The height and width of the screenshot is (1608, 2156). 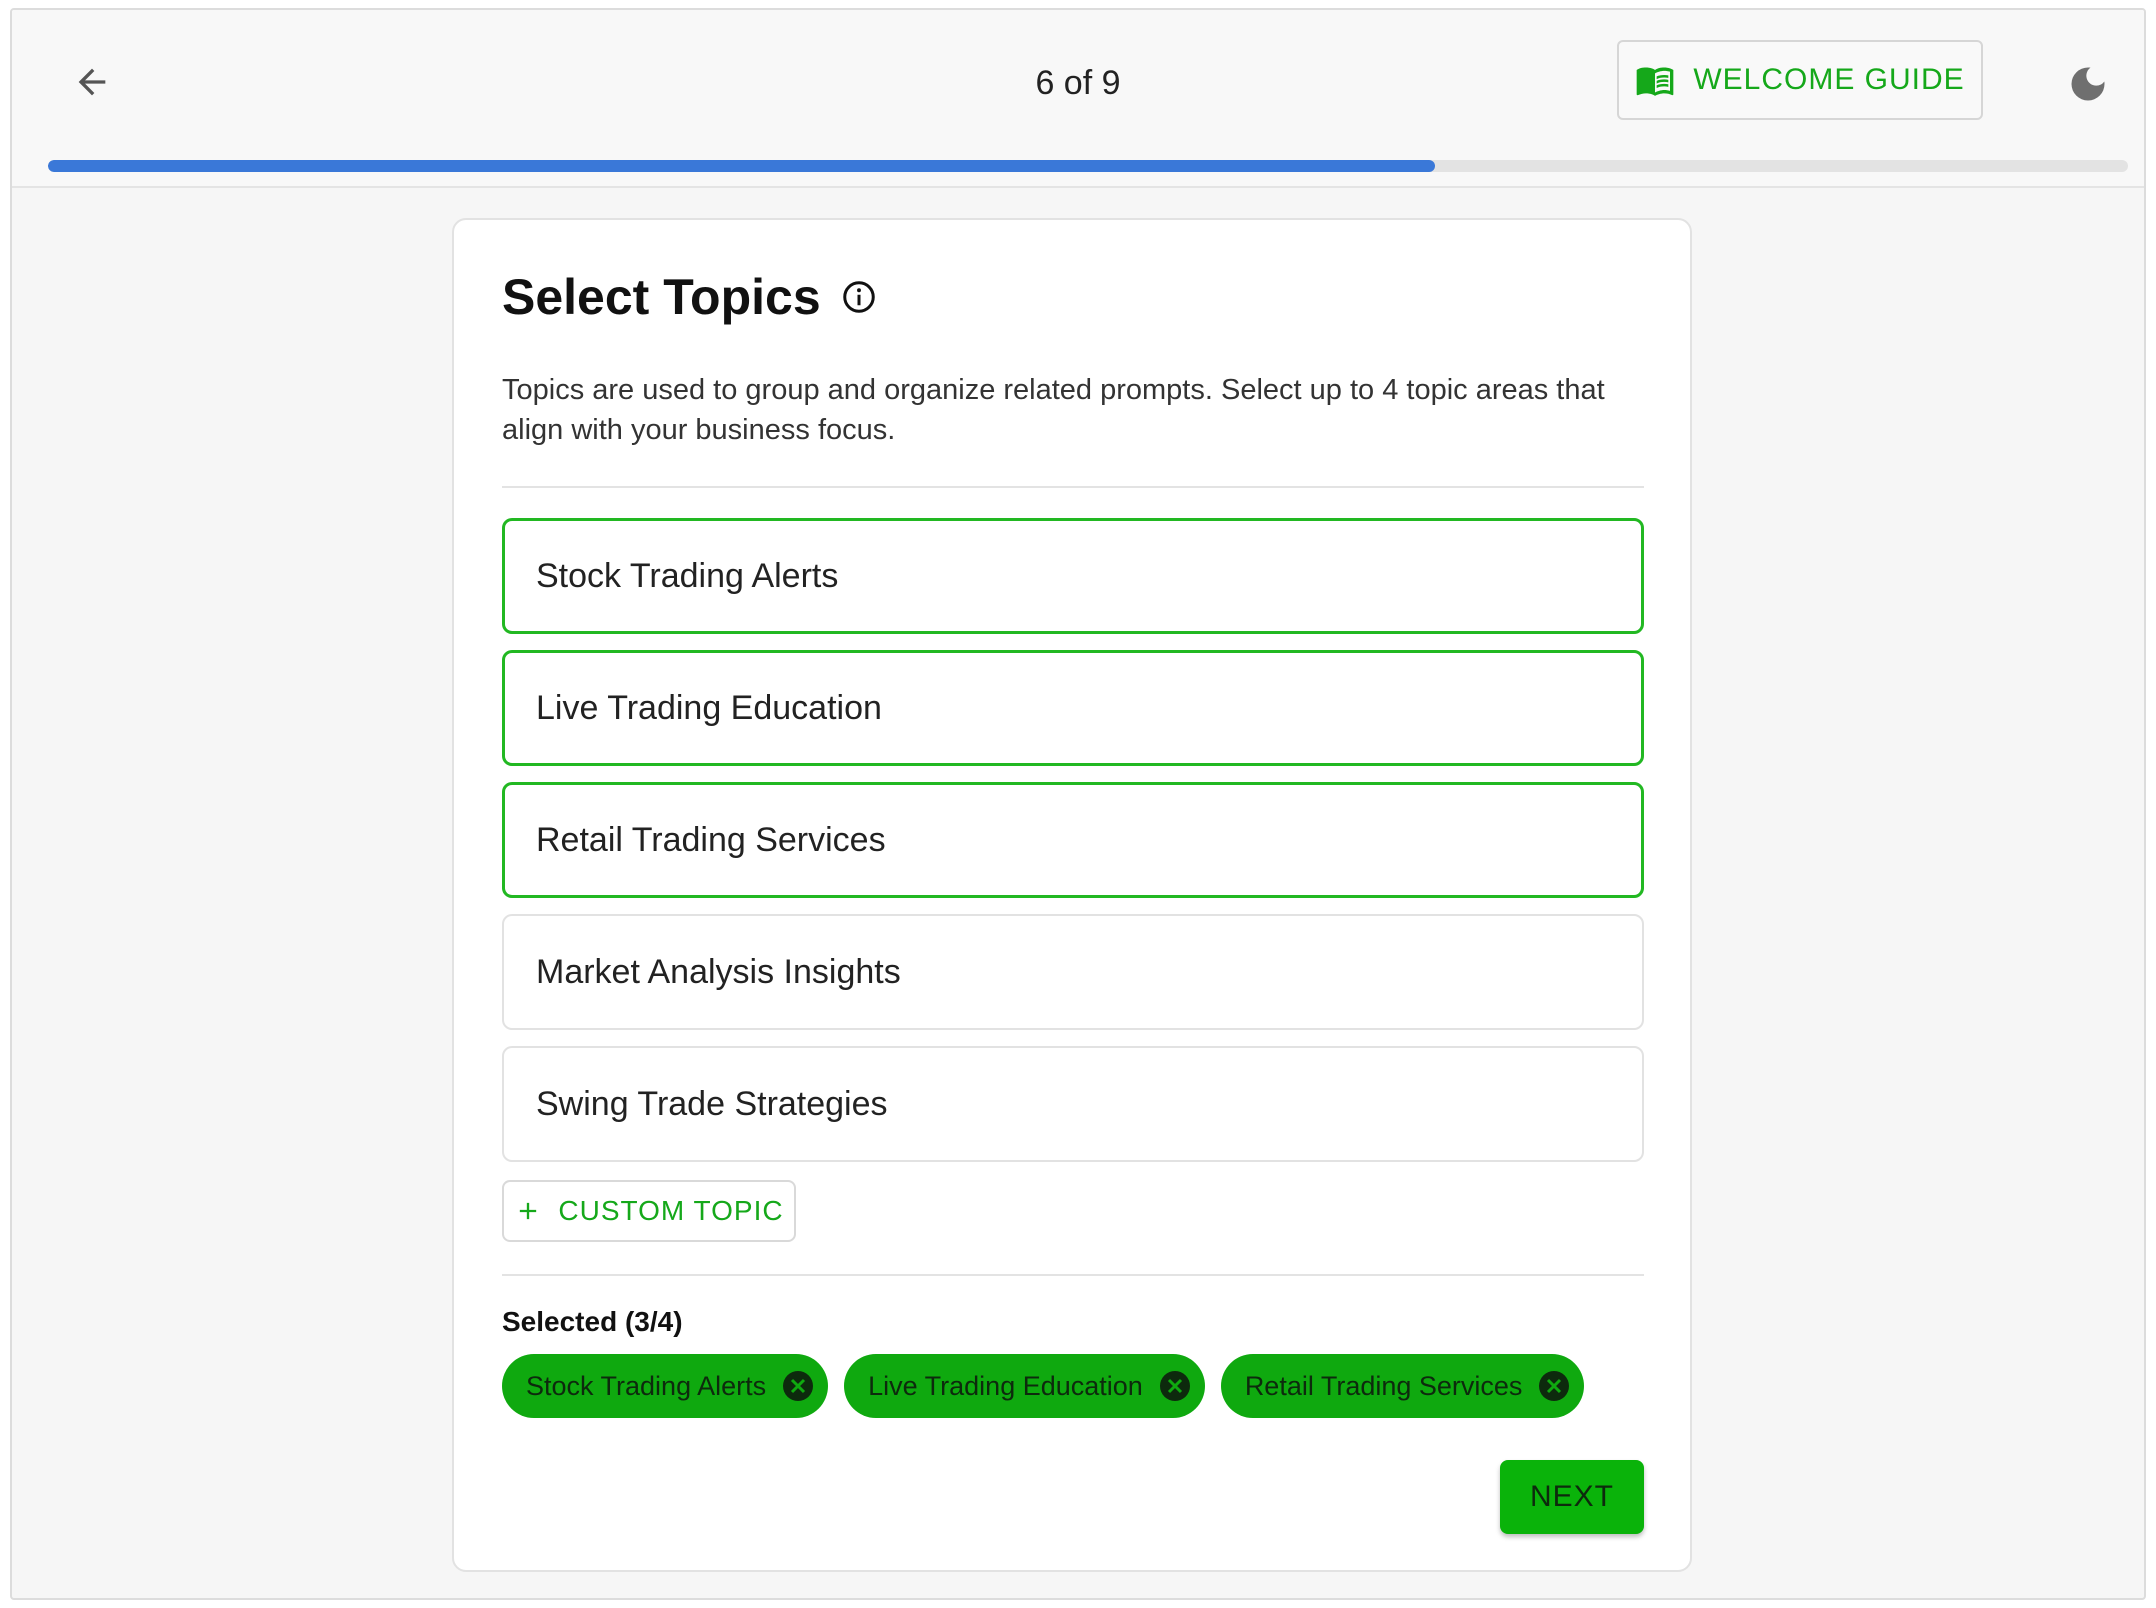 What do you see at coordinates (1073, 972) in the screenshot?
I see `topic-option: Market Analysis Insights` at bounding box center [1073, 972].